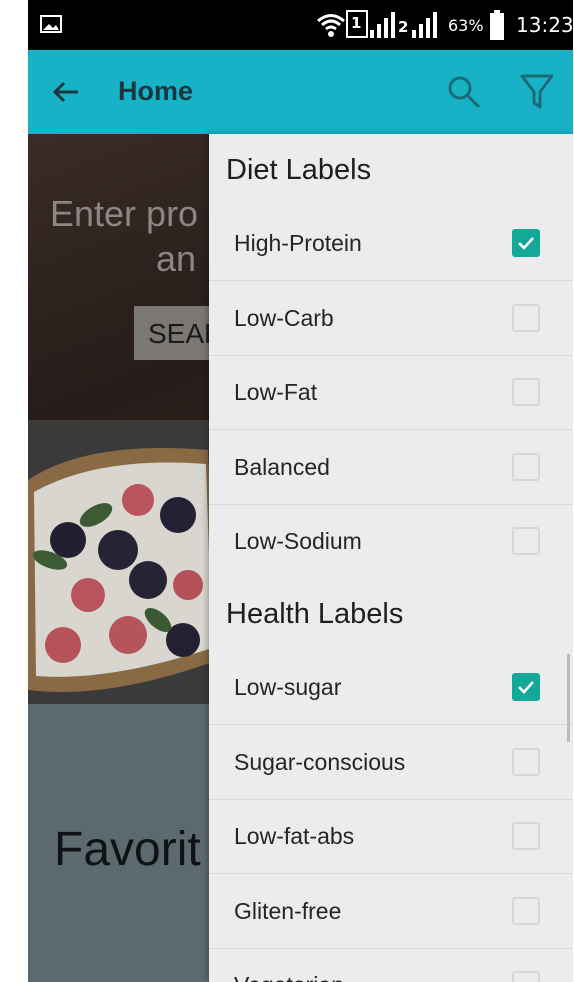 The image size is (574, 982). I want to click on page-title: Home, so click(156, 91).